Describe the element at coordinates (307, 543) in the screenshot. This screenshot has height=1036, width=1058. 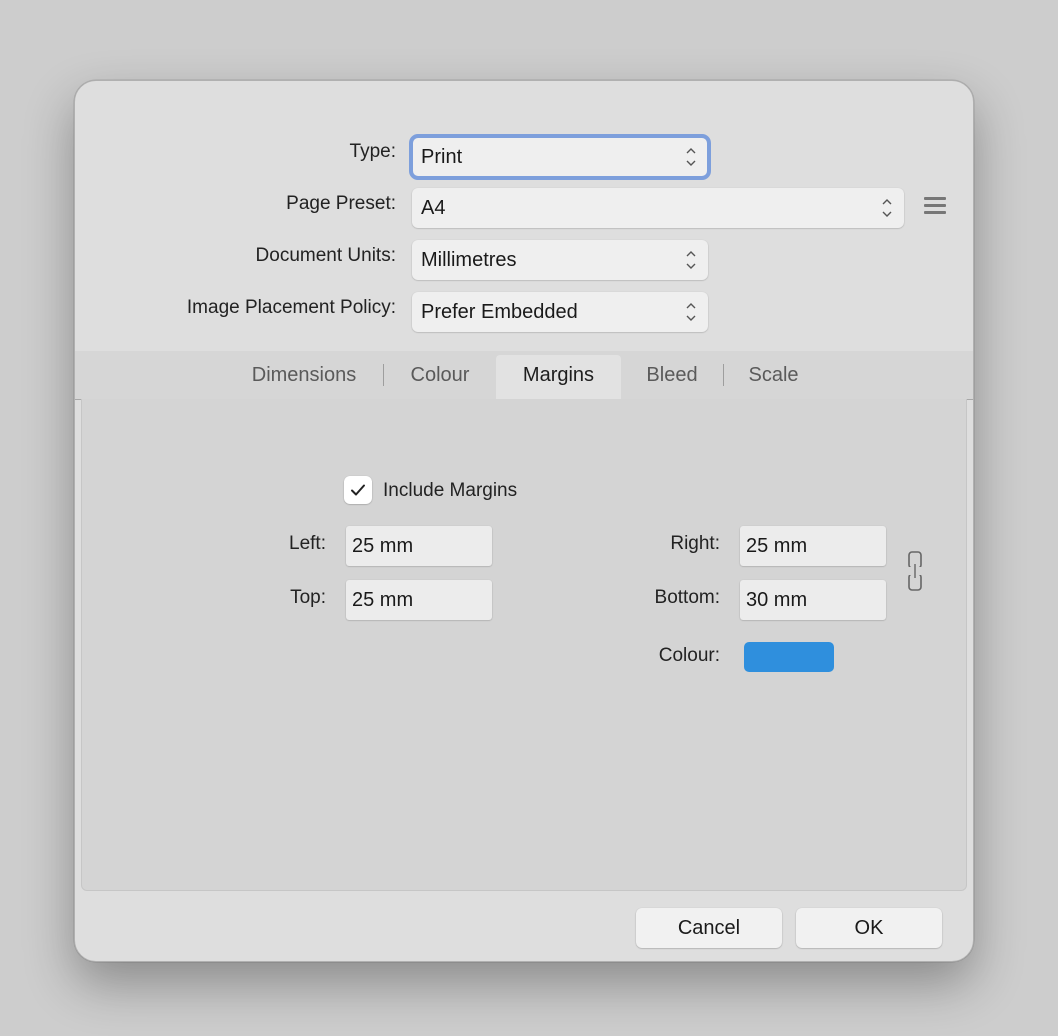
I see `left-label: Left:` at that location.